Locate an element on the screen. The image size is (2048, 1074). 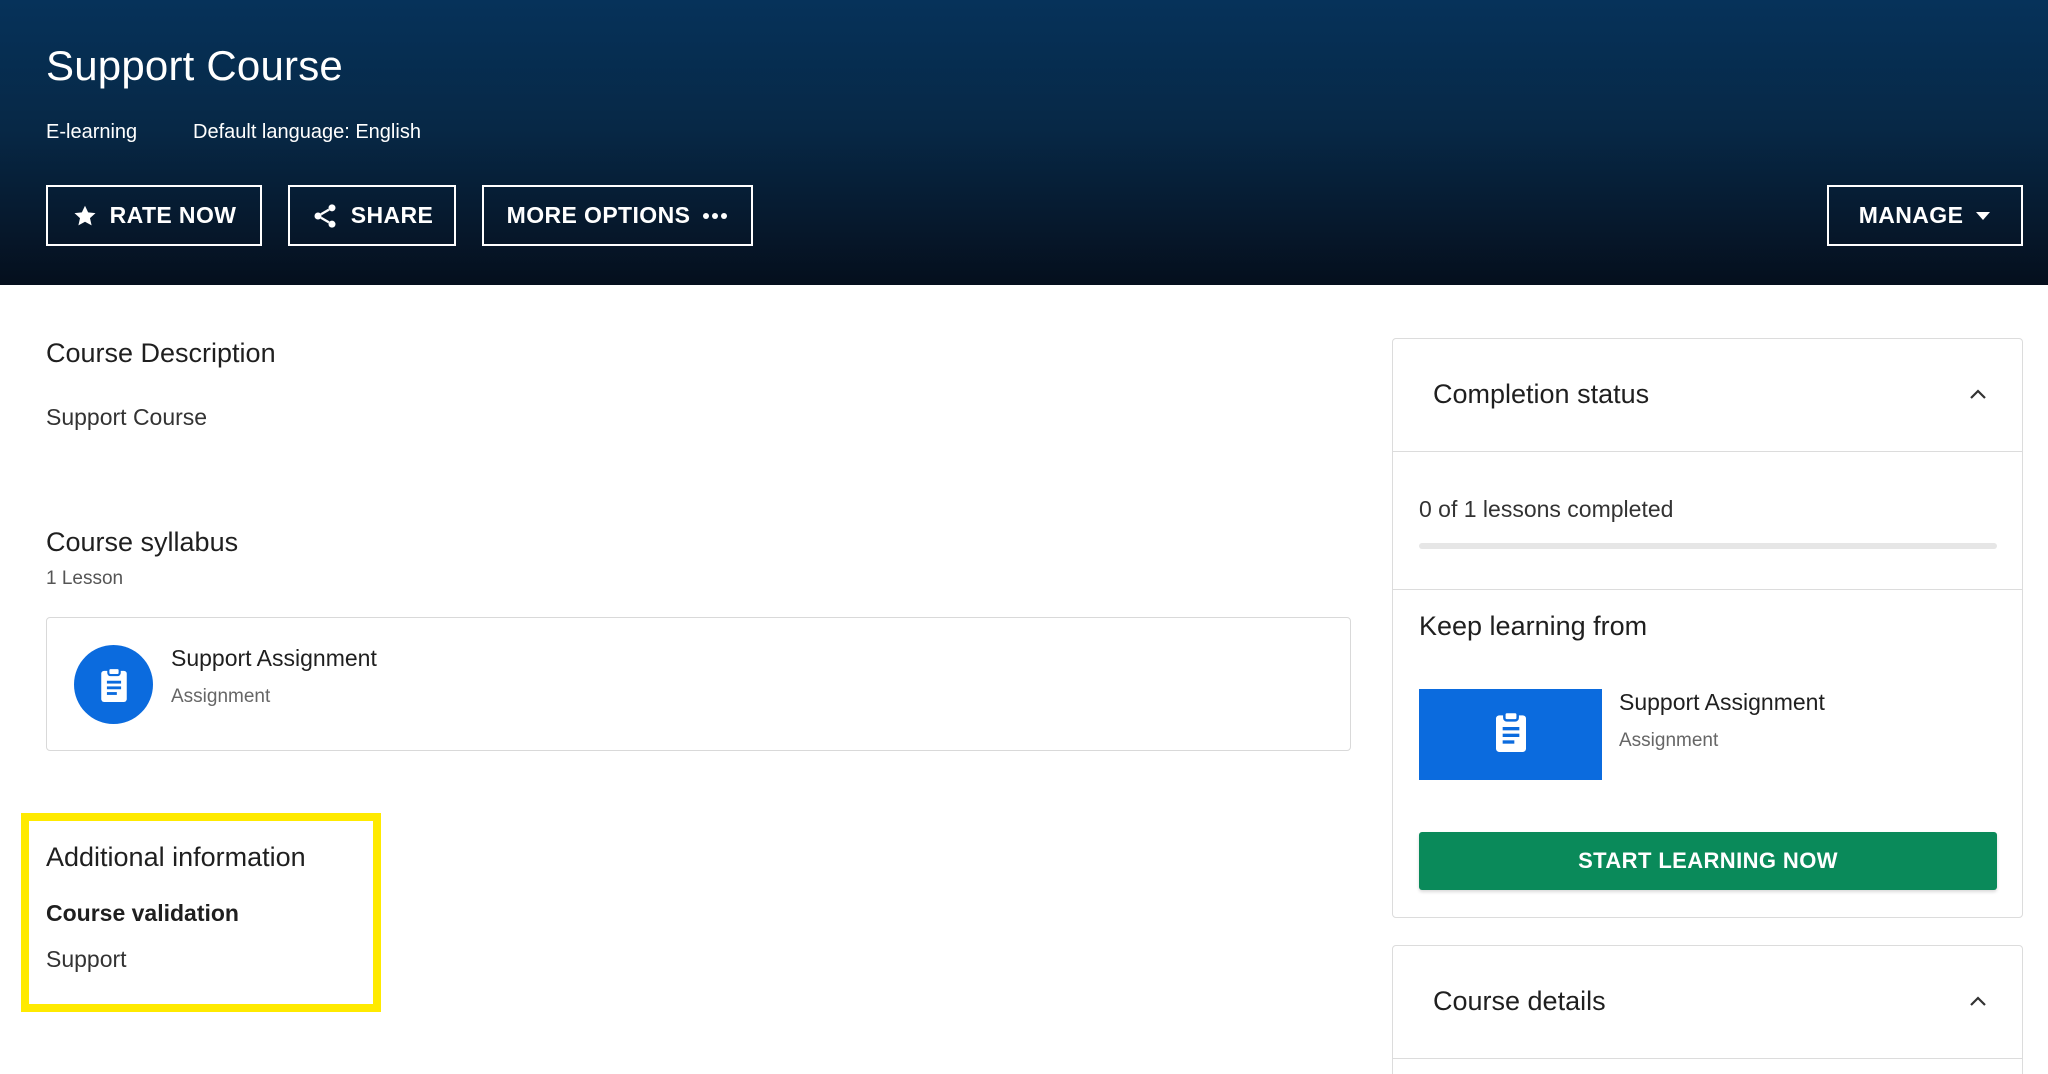
additional-info-heading: Additional information is located at coordinates (176, 857).